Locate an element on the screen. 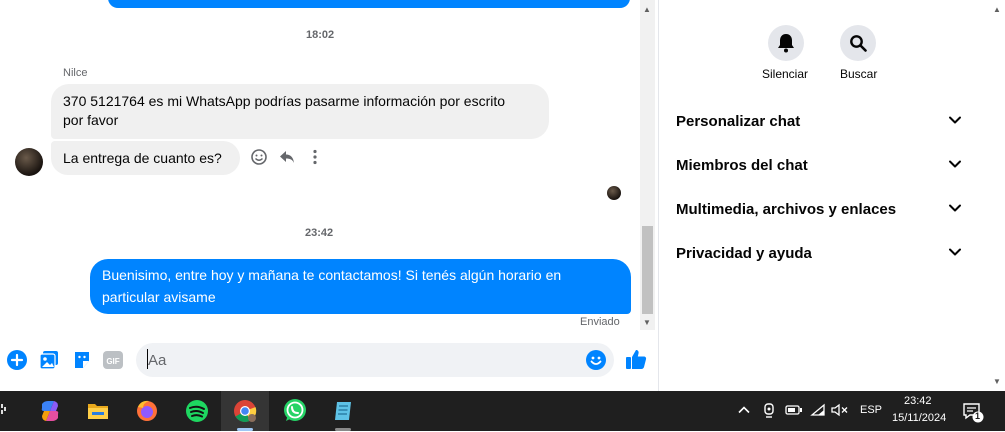 This screenshot has height=432, width=1005. read-receipt-avatar is located at coordinates (614, 193).